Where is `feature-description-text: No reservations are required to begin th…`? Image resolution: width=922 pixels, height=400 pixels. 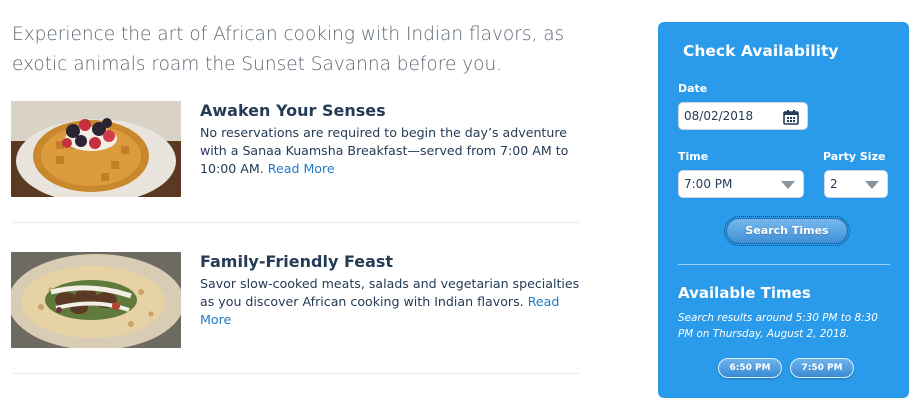 feature-description-text: No reservations are required to begin th… is located at coordinates (384, 150).